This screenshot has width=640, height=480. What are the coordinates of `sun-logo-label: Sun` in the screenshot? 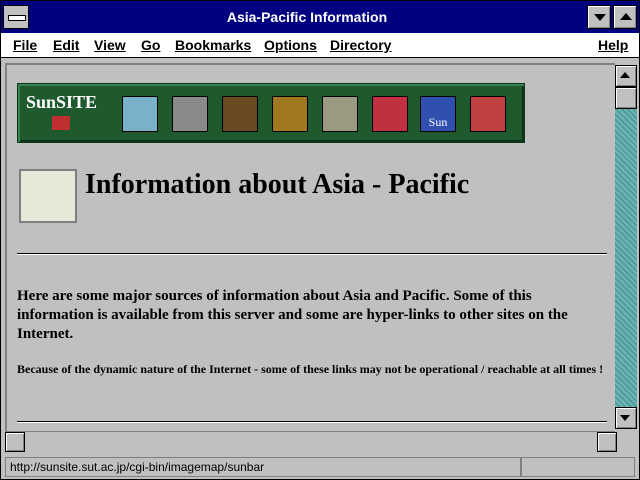 It's located at (438, 122).